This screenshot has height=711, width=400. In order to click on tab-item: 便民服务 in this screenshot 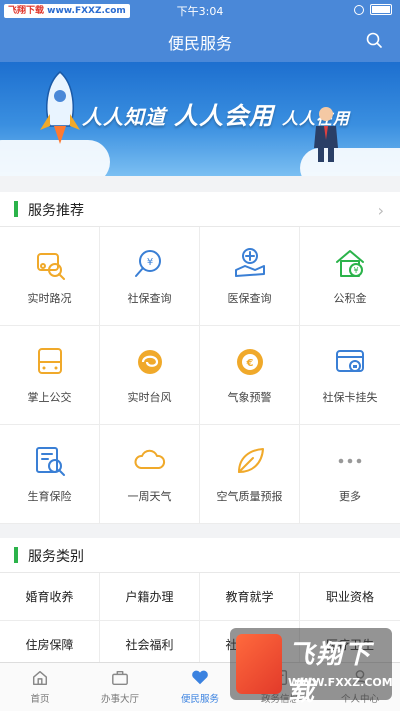, I will do `click(200, 687)`.